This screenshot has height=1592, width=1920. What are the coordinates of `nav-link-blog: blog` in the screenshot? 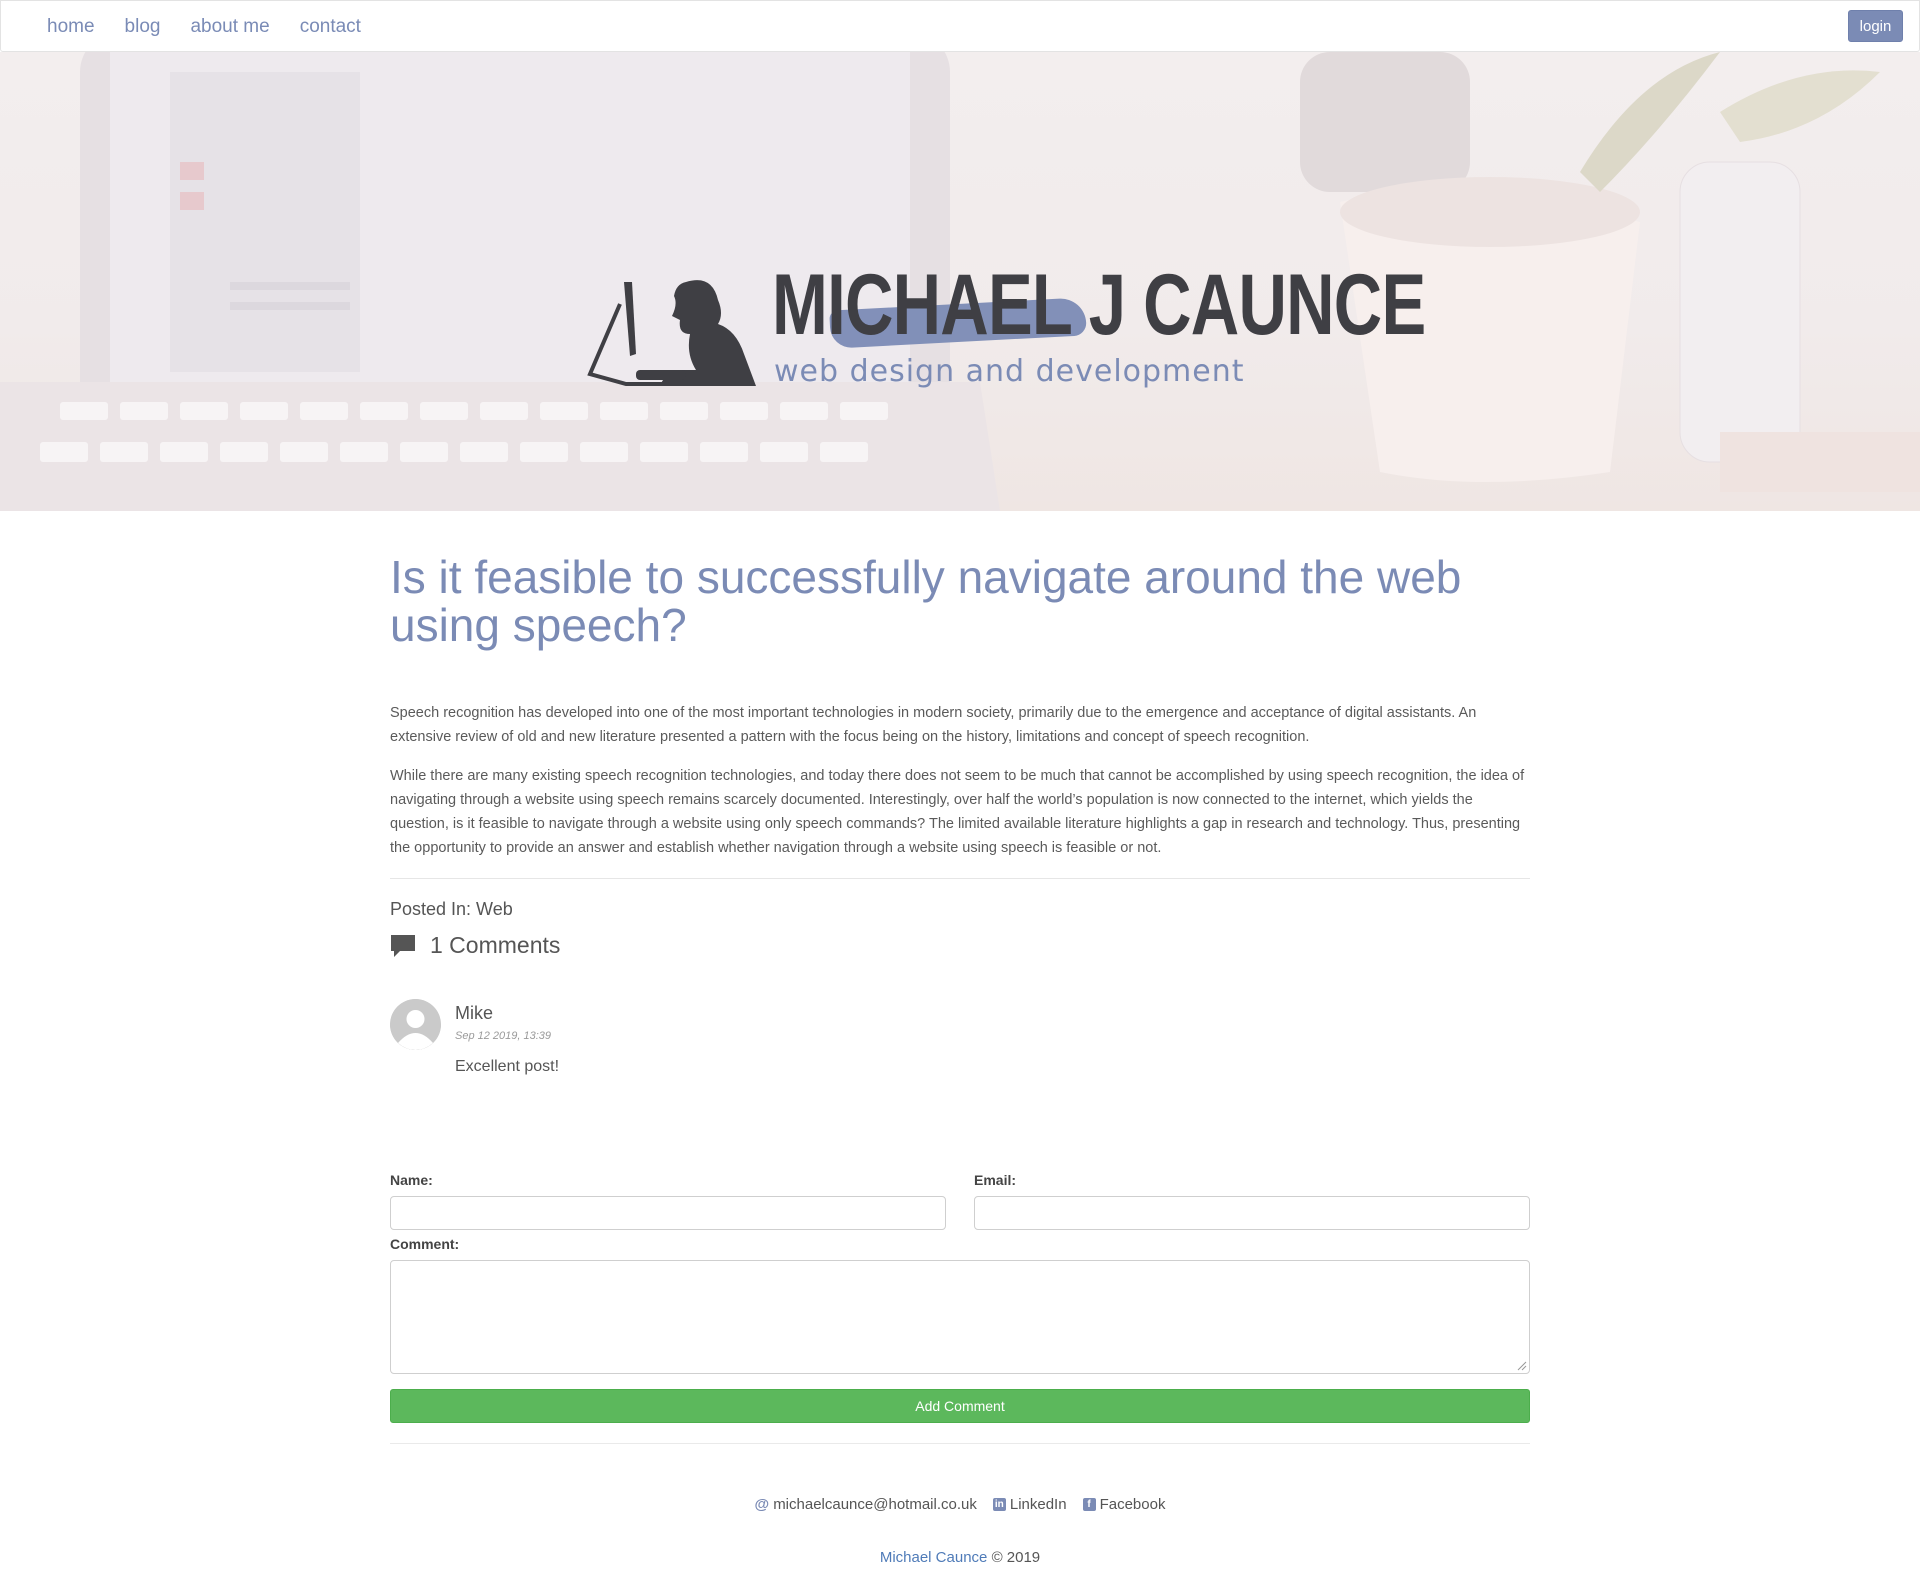 It's located at (143, 27).